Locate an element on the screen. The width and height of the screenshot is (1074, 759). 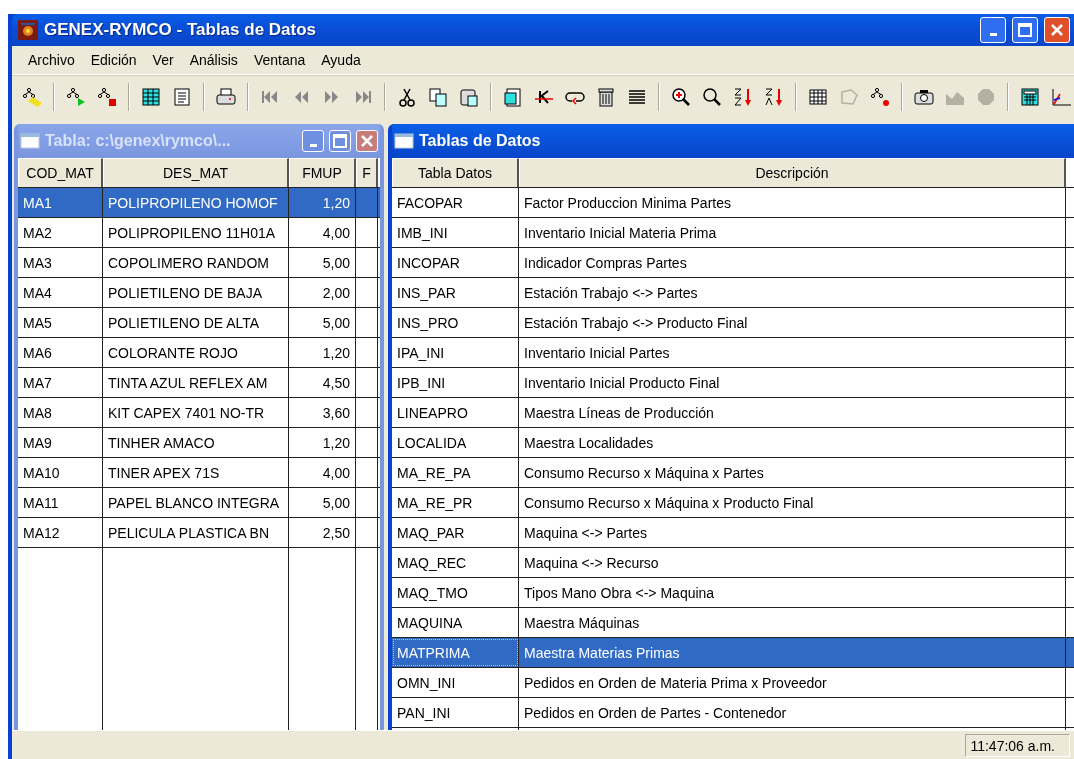
table-row: LOCALIDA Maestra Localidades is located at coordinates (733, 443).